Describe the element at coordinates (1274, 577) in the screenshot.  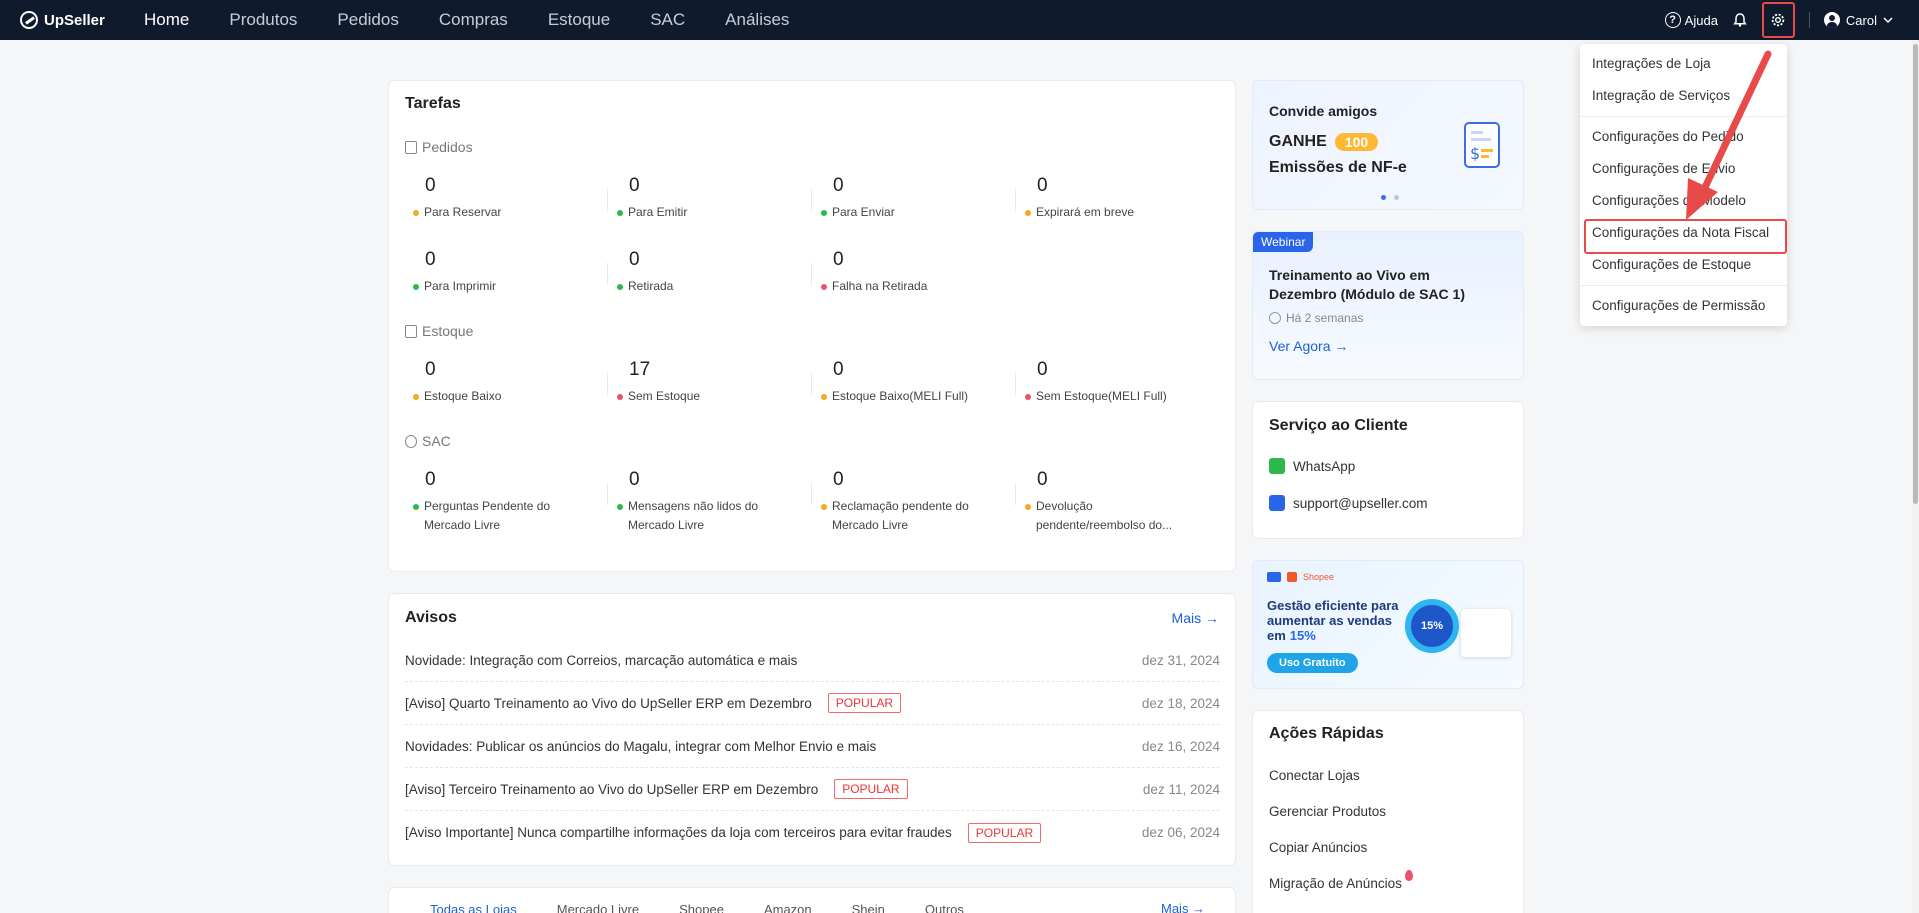
I see `partner-logo-icon` at that location.